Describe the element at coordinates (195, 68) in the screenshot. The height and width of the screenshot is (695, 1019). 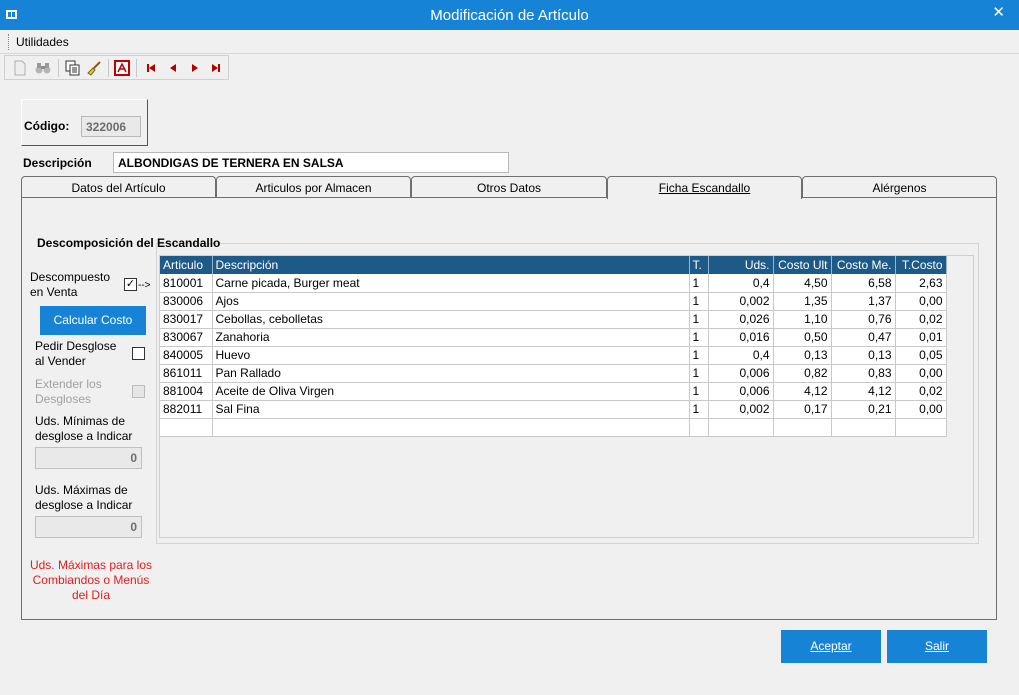
I see `next-record-icon` at that location.